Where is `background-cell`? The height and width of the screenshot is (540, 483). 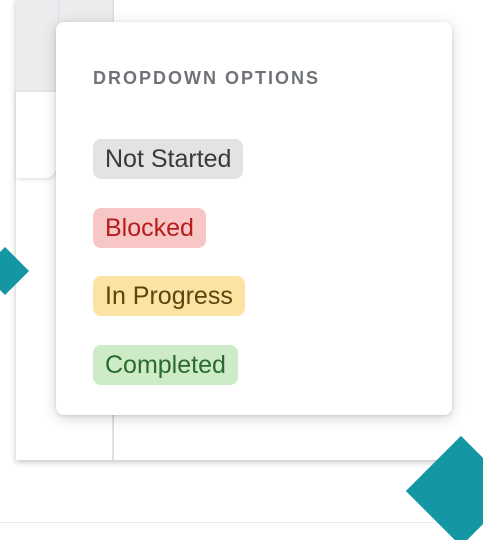
background-cell is located at coordinates (36, 135).